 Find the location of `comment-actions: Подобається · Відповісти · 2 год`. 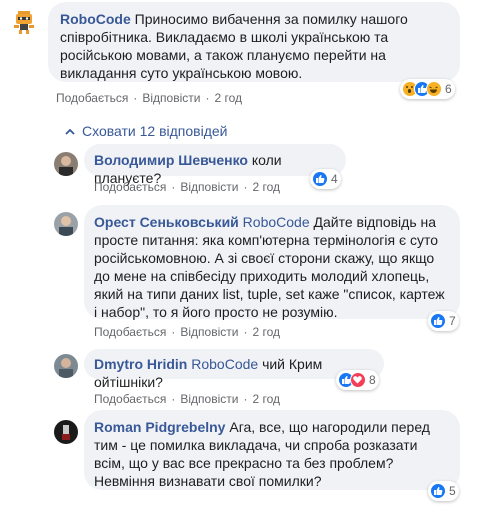

comment-actions: Подобається · Відповісти · 2 год is located at coordinates (149, 98).